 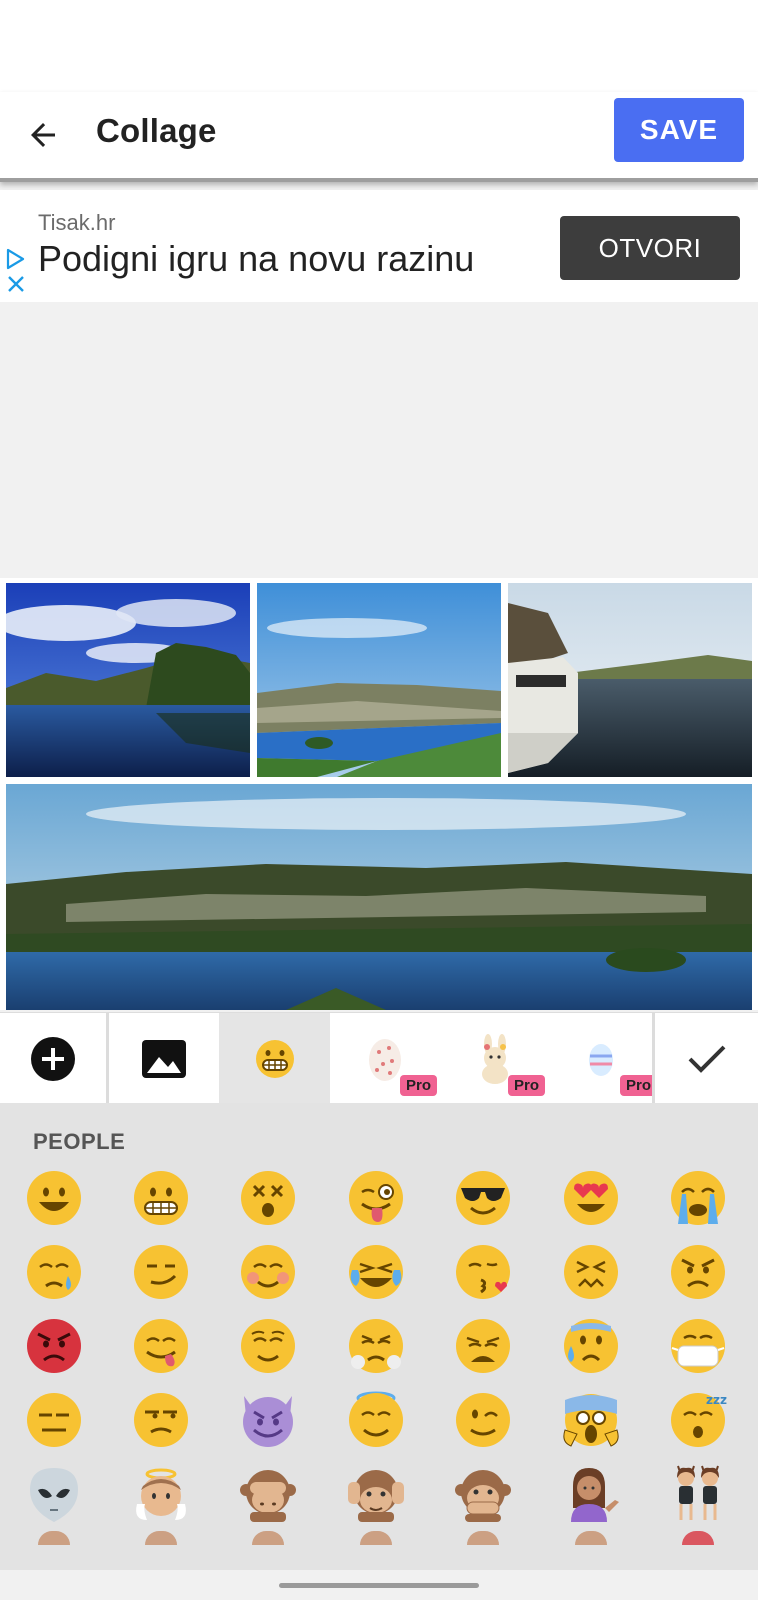 I want to click on emoji-smirk, so click(x=161, y=1272).